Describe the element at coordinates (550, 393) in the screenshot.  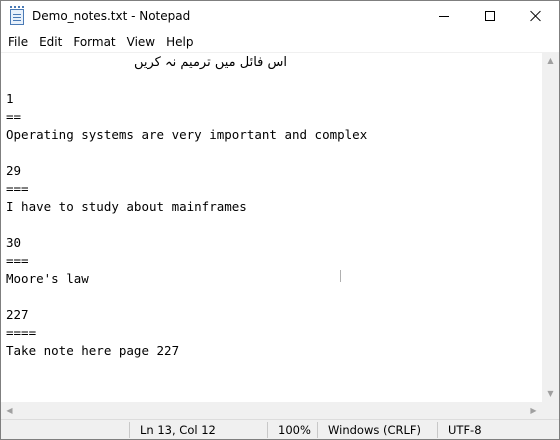
I see `scroll-down-arrow-icon: ▼` at that location.